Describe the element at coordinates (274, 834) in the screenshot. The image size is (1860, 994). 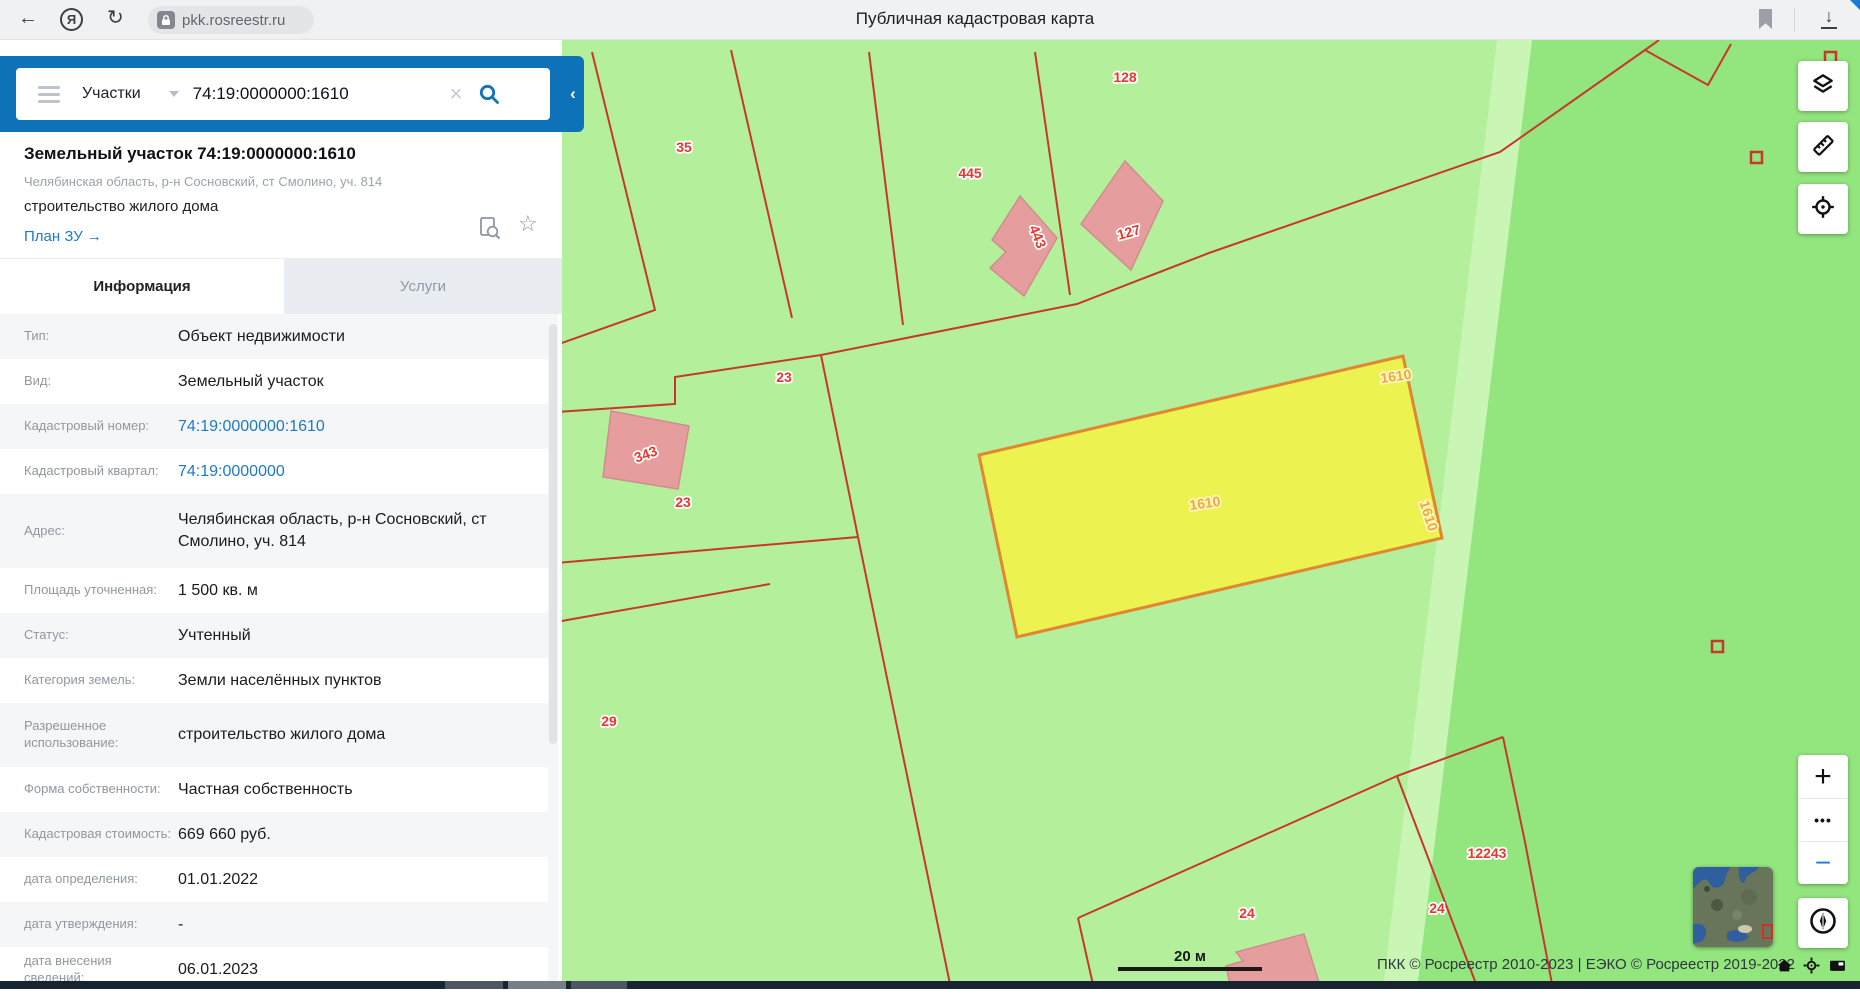
I see `table-row-cadastral-value: Кадастровая стоимость: 669 660 руб.` at that location.